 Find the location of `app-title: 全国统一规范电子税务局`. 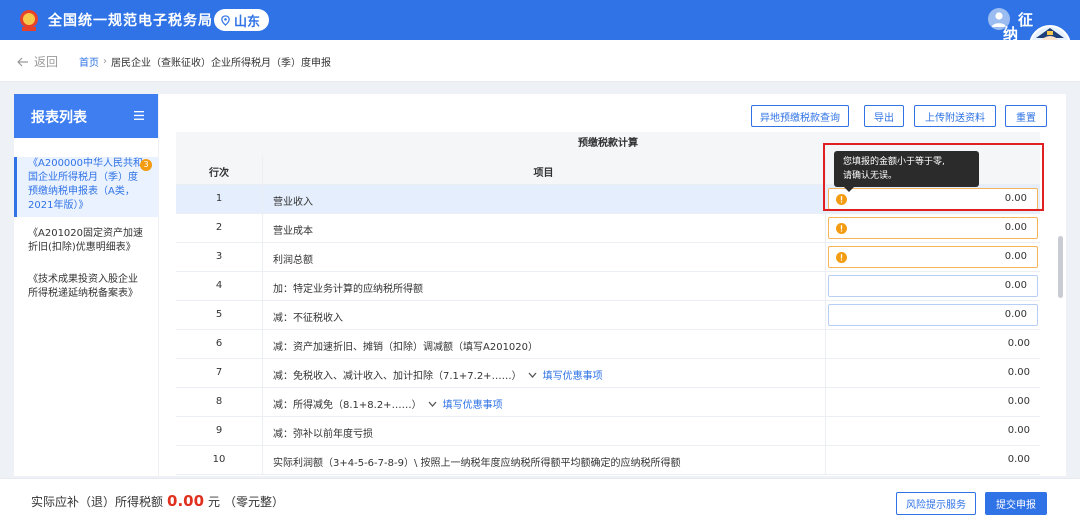

app-title: 全国统一规范电子税务局 is located at coordinates (130, 21).